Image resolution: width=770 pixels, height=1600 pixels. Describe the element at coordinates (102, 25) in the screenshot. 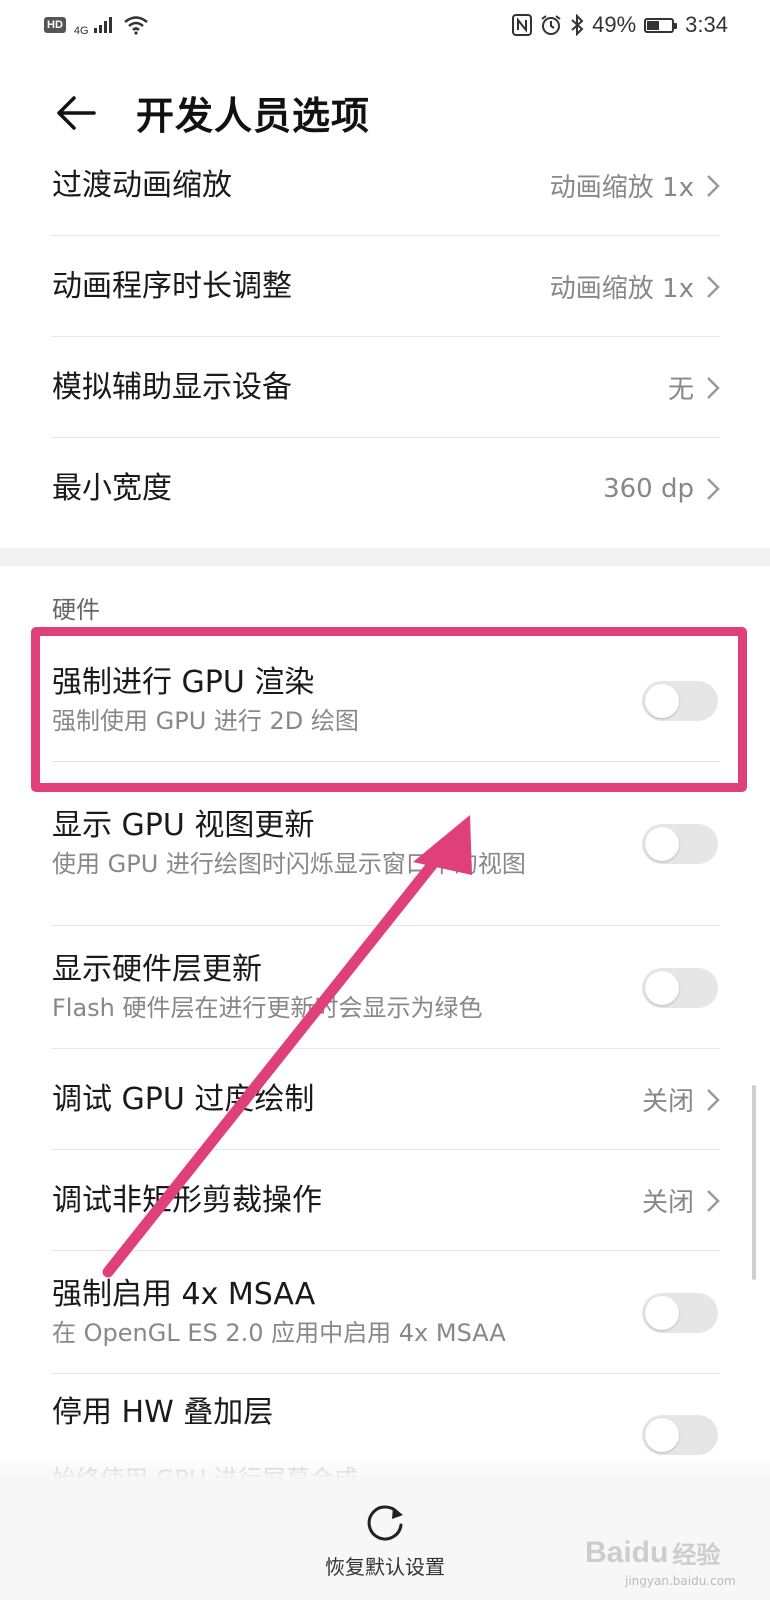

I see `signal-icon` at that location.